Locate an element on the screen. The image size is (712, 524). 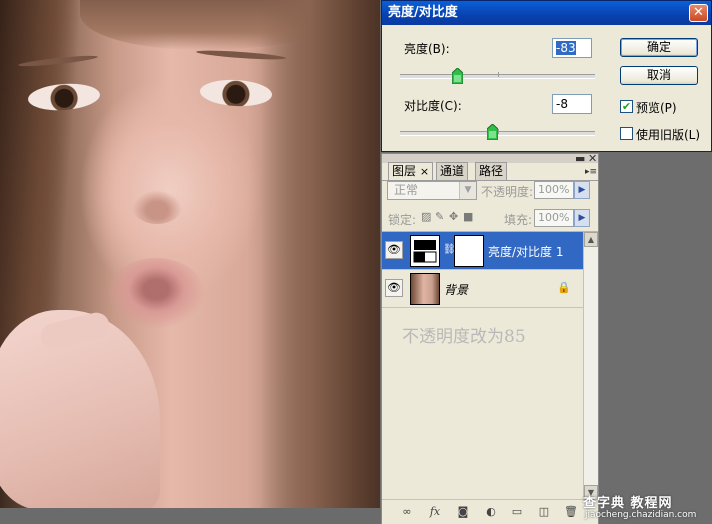
panel-menu-icon: ▸≡ is located at coordinates (591, 172).